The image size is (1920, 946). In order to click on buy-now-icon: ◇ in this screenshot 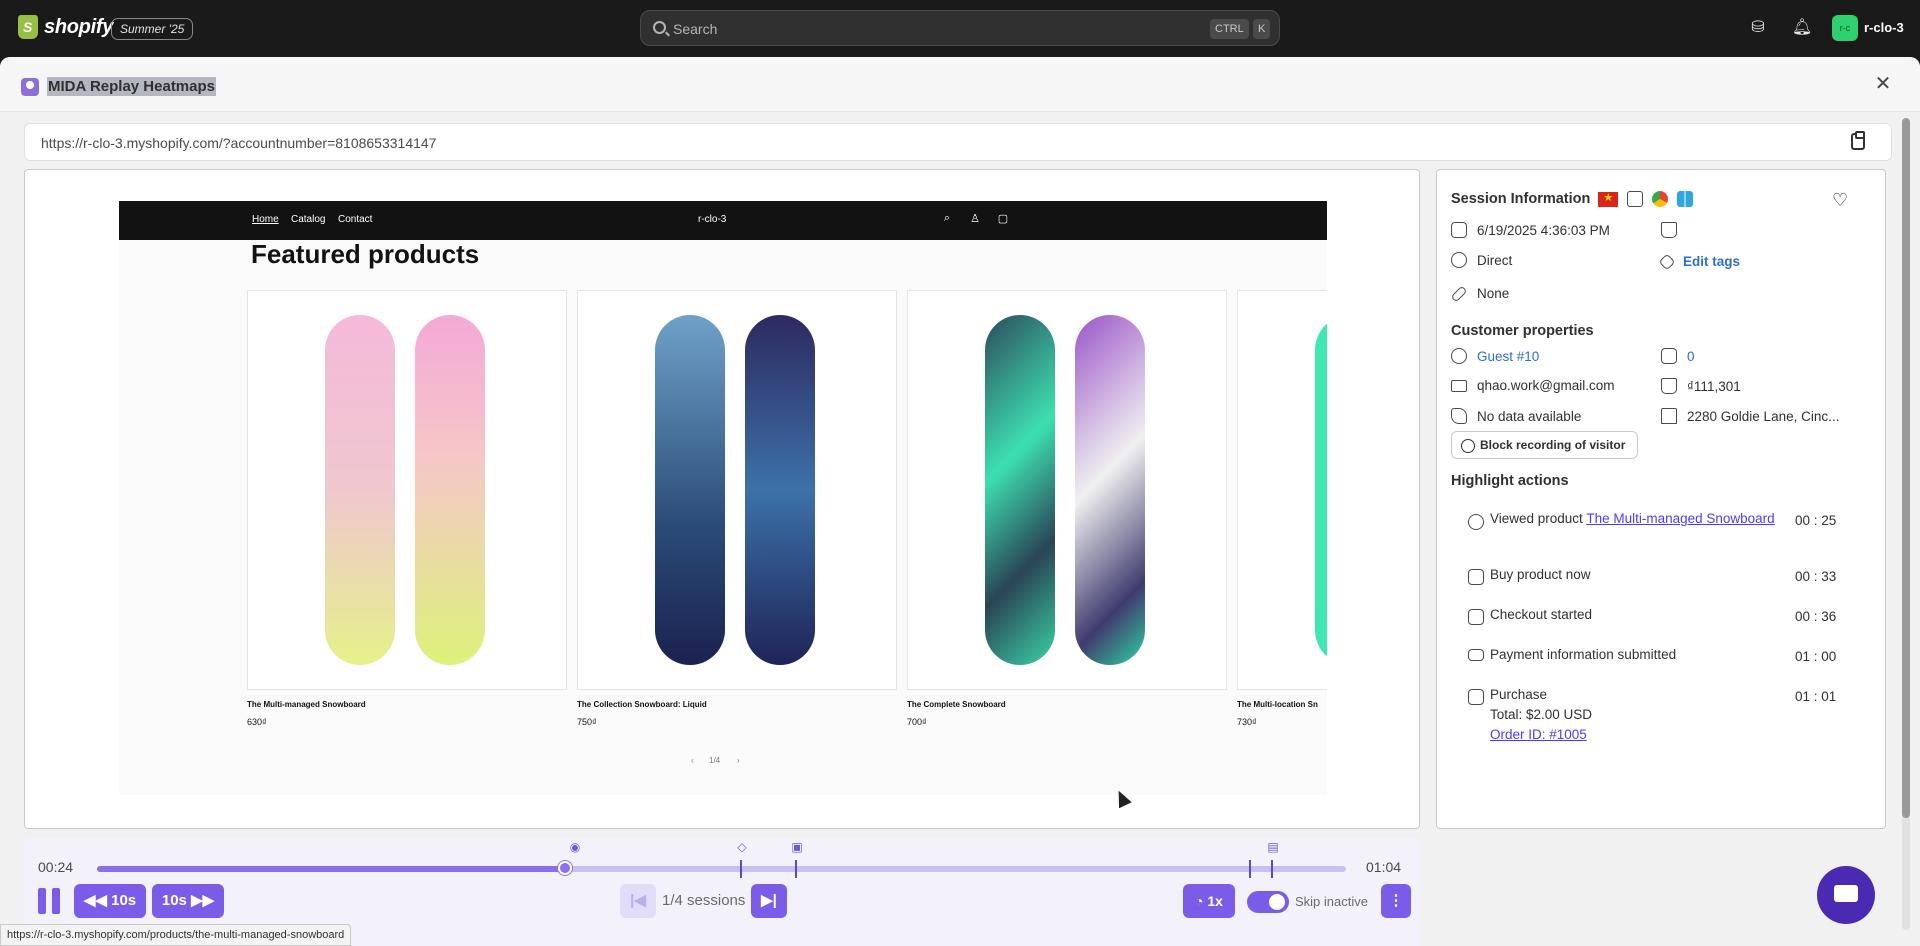, I will do `click(742, 847)`.